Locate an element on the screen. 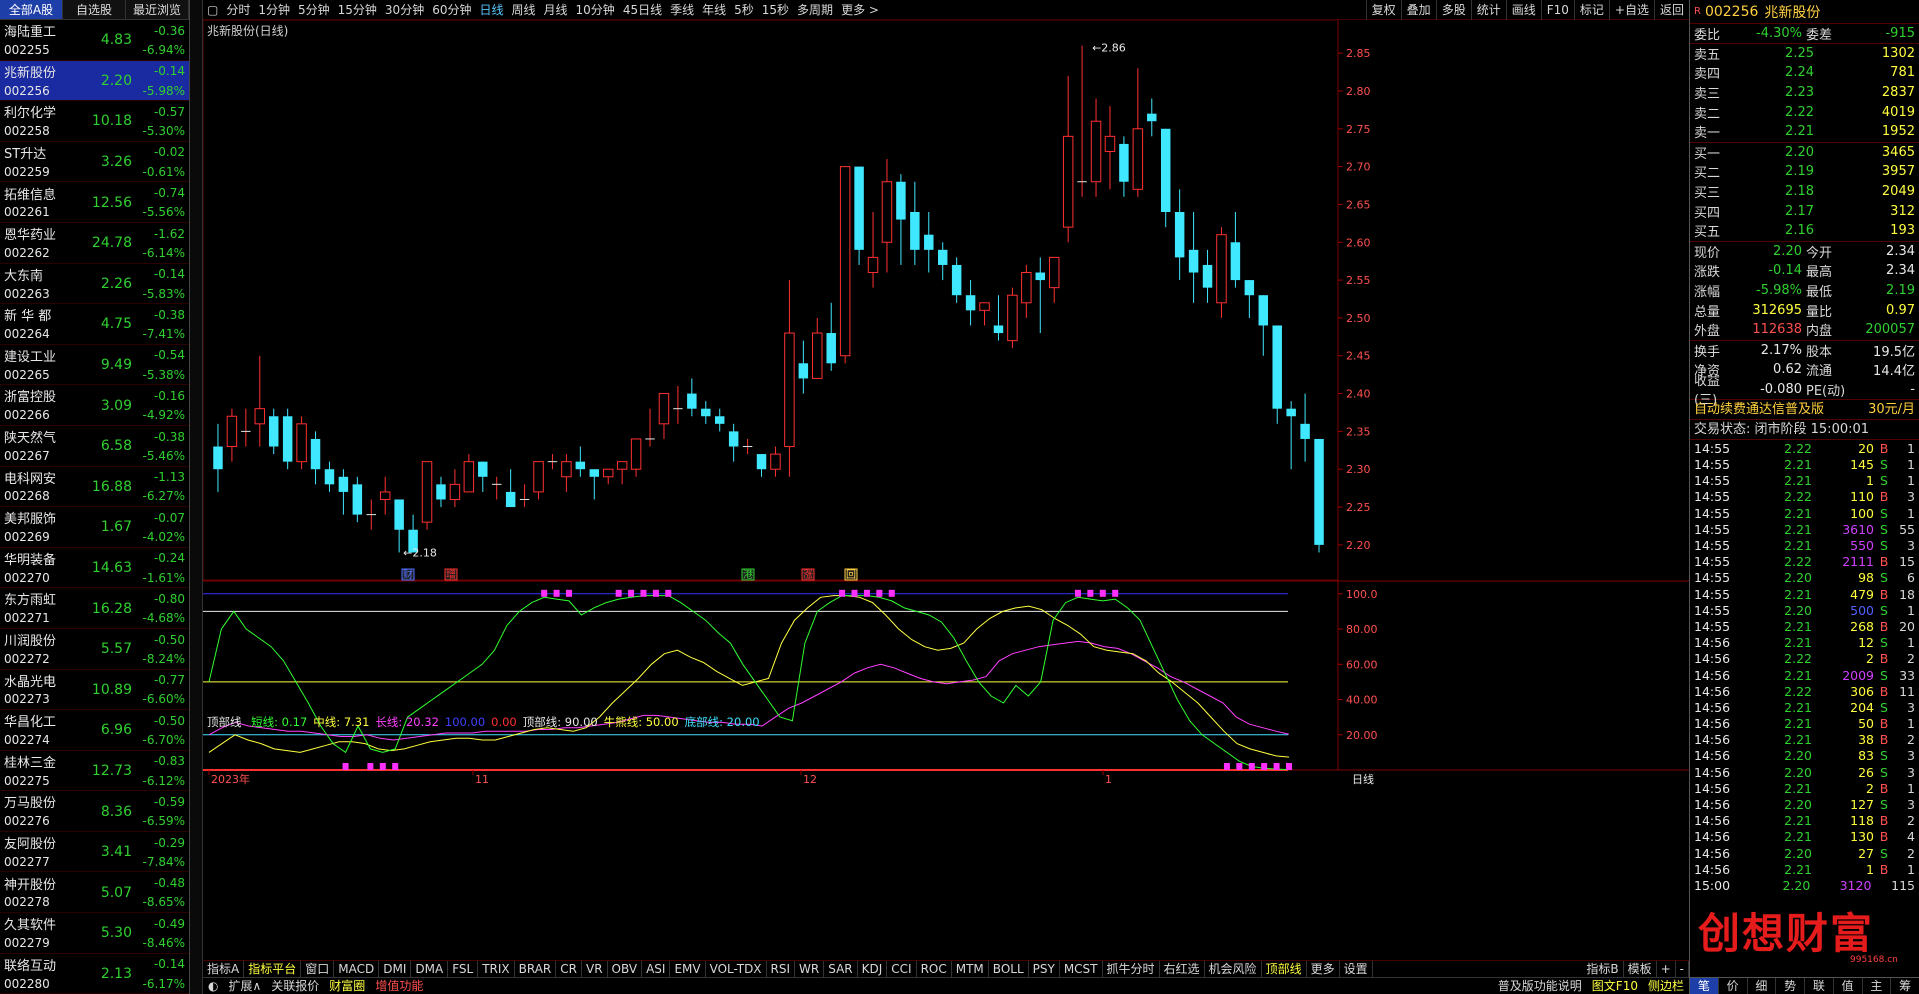 This screenshot has width=1919, height=994. indicator-tab-right: + is located at coordinates (1666, 969).